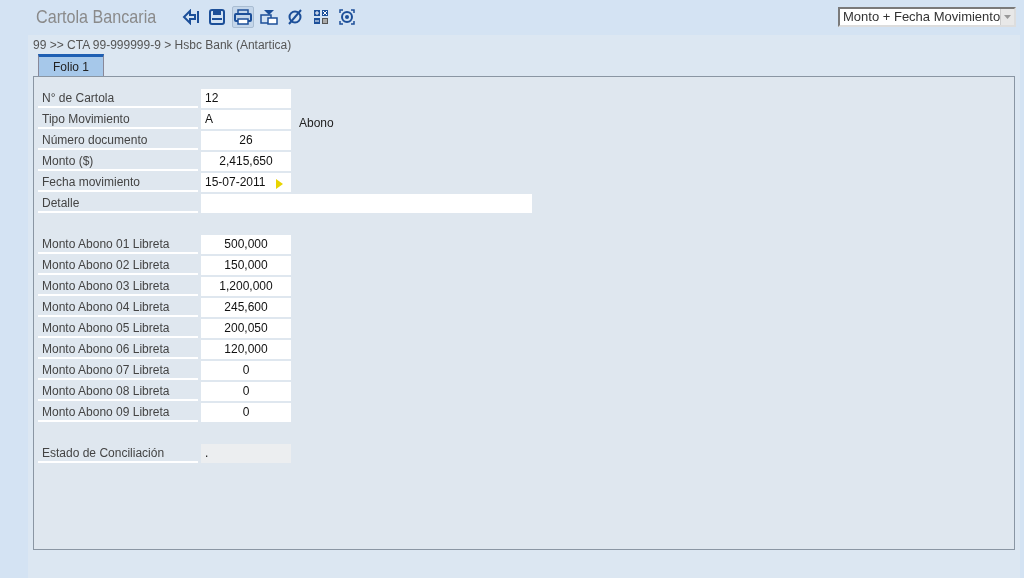 The image size is (1024, 578). What do you see at coordinates (118, 307) in the screenshot?
I see `field-label: Monto Abono 04 Libreta` at bounding box center [118, 307].